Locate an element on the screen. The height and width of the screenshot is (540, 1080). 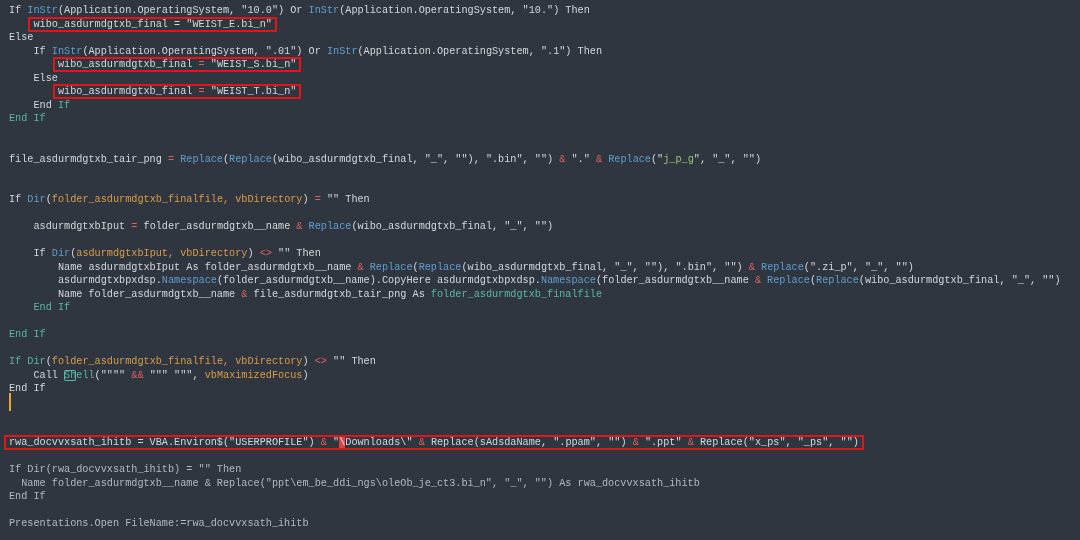
code-line: If Dir(rwa_docvvxsath_ihitb) = "" Then is located at coordinates (125, 470).